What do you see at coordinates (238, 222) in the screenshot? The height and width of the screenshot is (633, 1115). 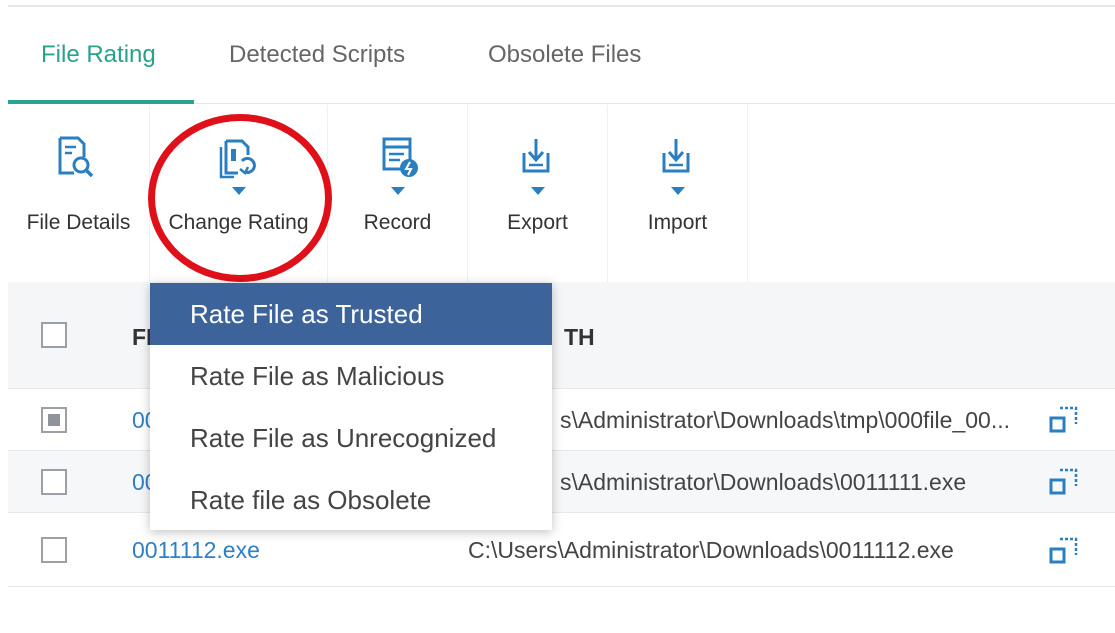 I see `change-rating-label: Change Rating` at bounding box center [238, 222].